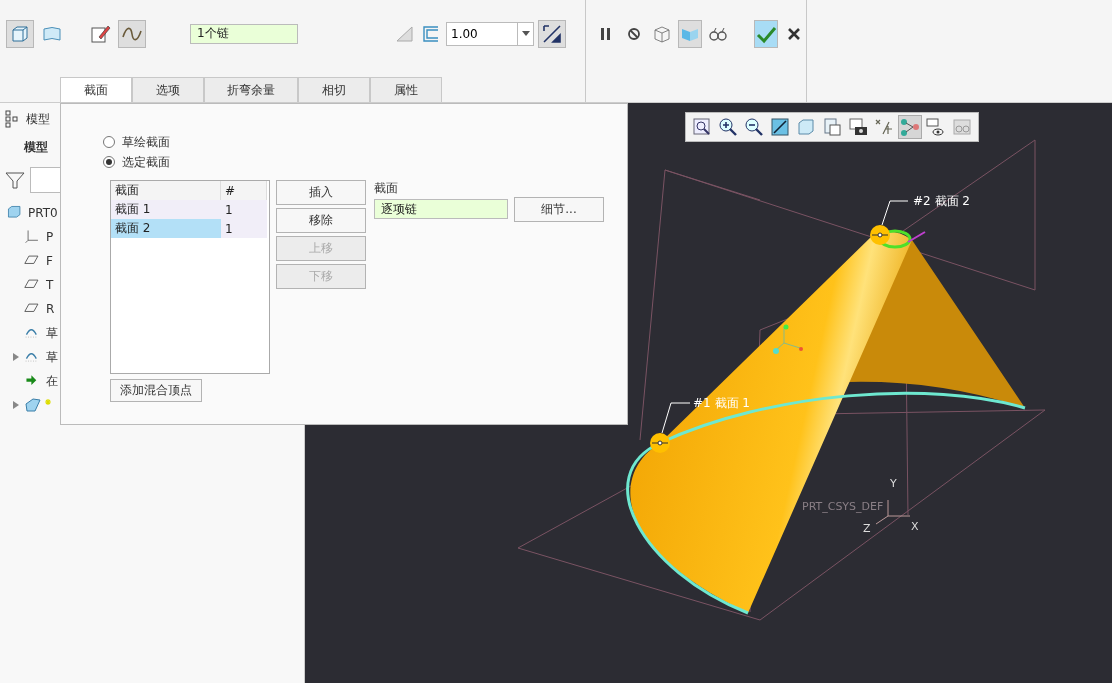 The width and height of the screenshot is (1112, 683). I want to click on tree-item: 在, so click(31, 381).